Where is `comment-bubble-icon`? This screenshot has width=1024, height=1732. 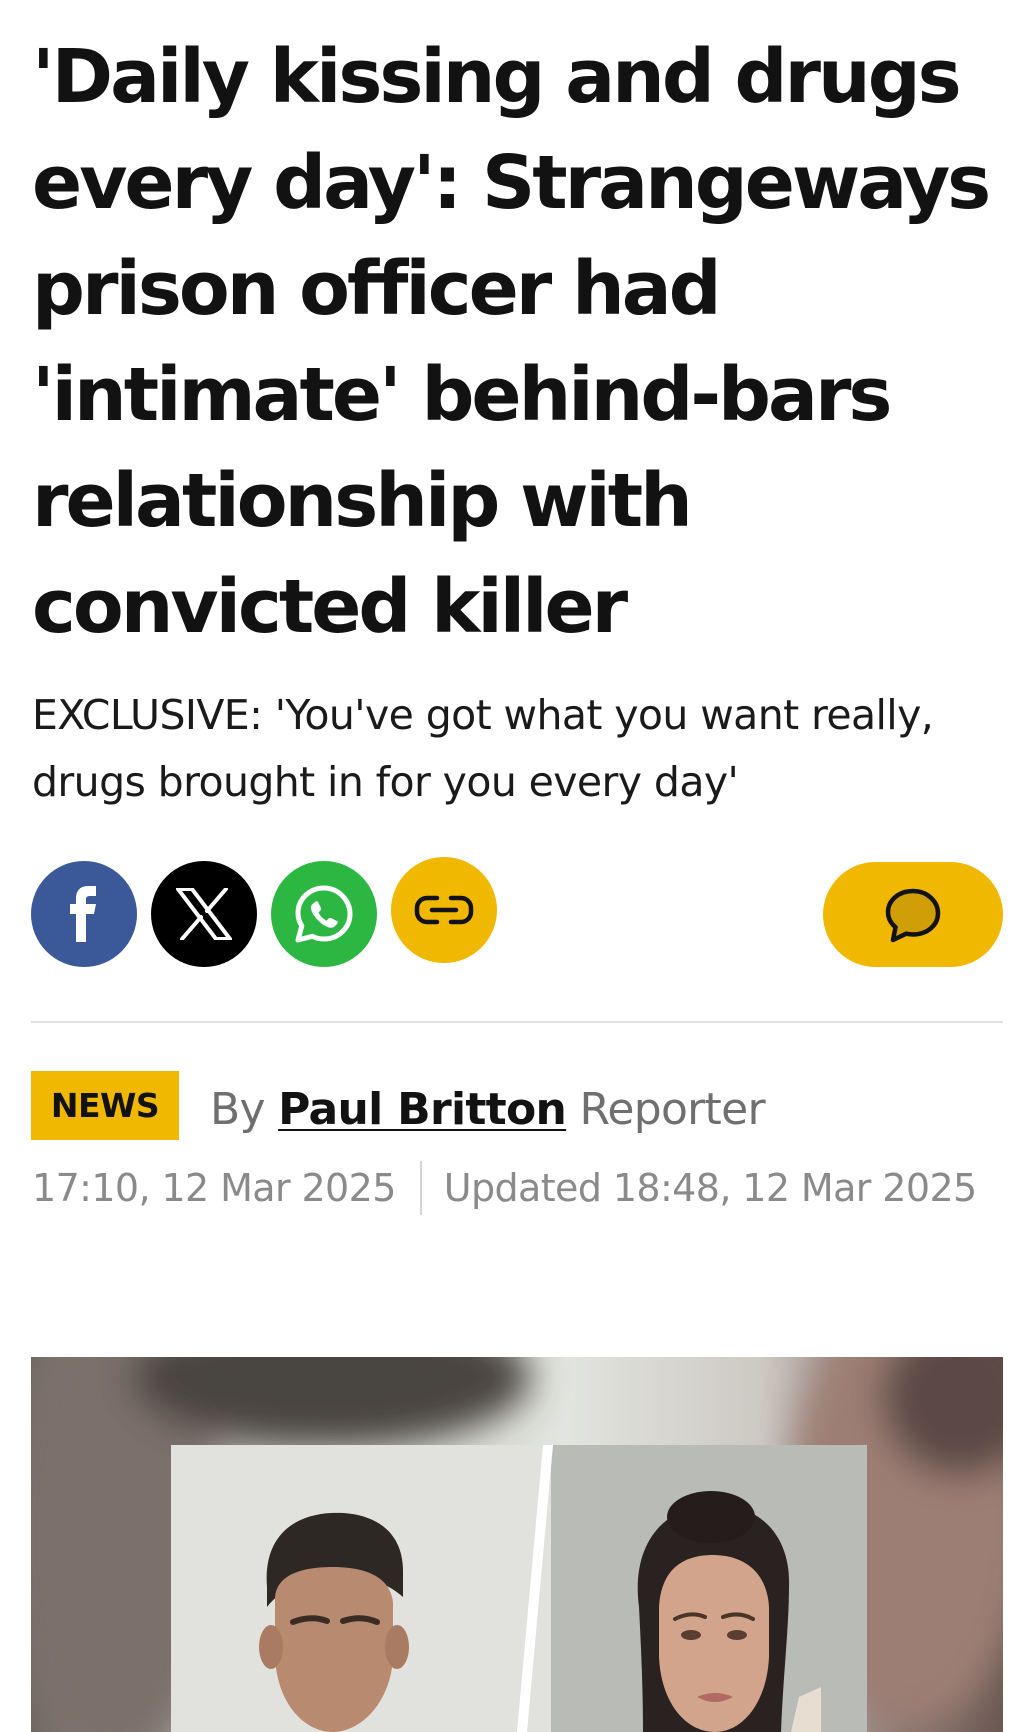
comment-bubble-icon is located at coordinates (913, 915).